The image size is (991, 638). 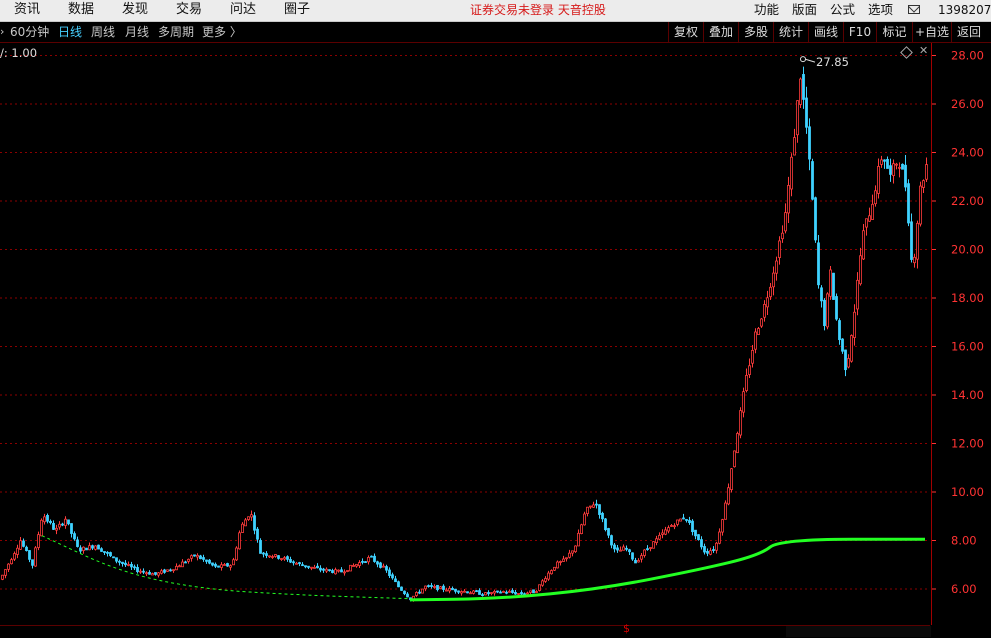 I want to click on account-number: 1398207, so click(x=964, y=10).